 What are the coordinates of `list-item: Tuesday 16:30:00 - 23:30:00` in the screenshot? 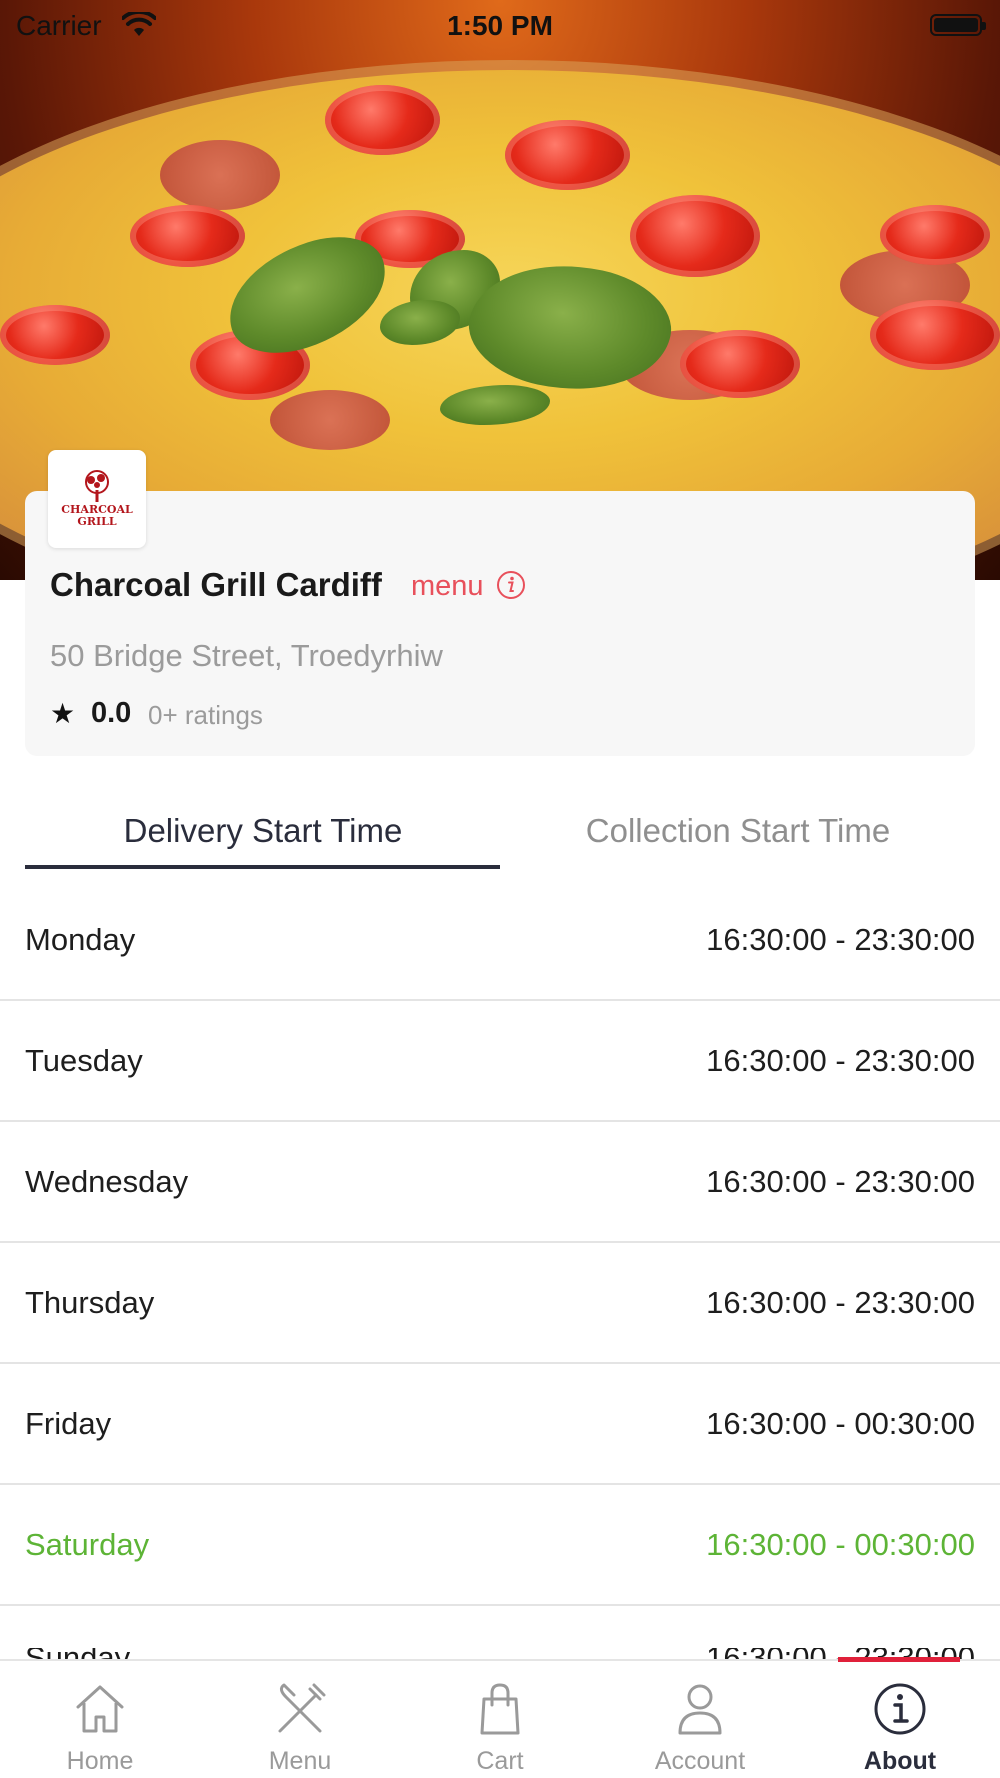 It's located at (500, 1061).